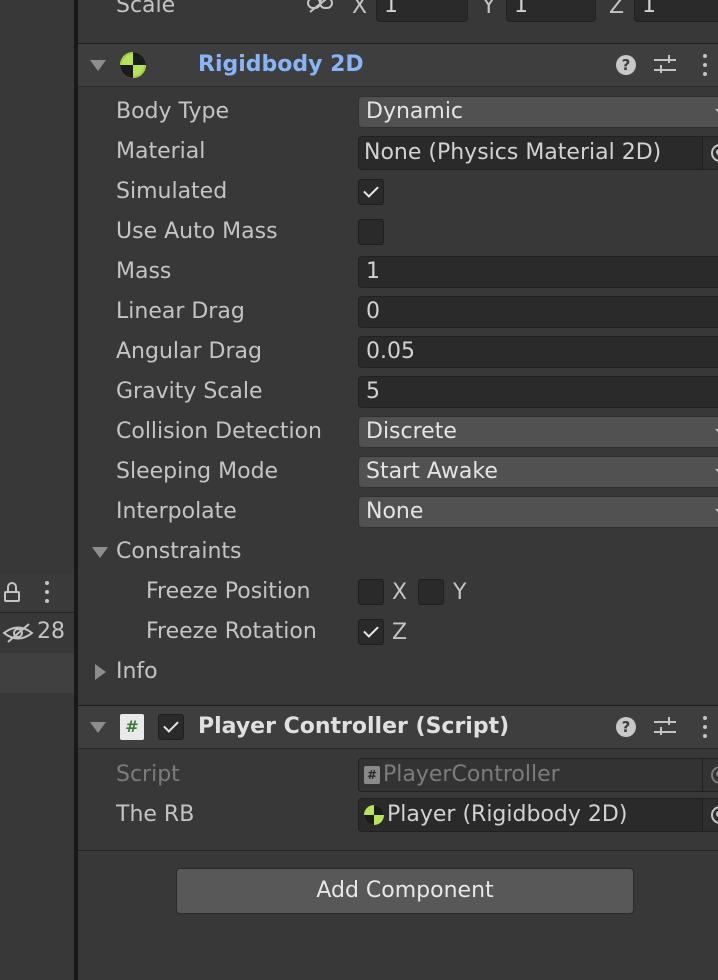  What do you see at coordinates (538, 392) in the screenshot?
I see `gravity-scale-field: 5` at bounding box center [538, 392].